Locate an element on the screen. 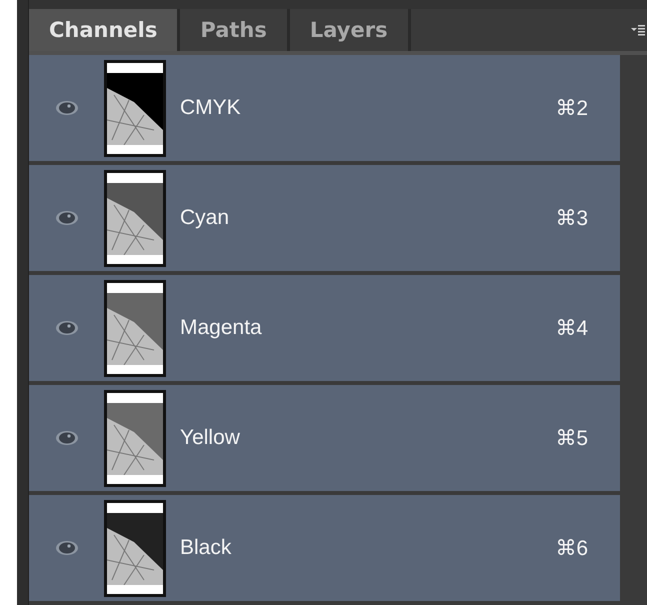 Image resolution: width=647 pixels, height=605 pixels. channel-name: Black is located at coordinates (206, 548).